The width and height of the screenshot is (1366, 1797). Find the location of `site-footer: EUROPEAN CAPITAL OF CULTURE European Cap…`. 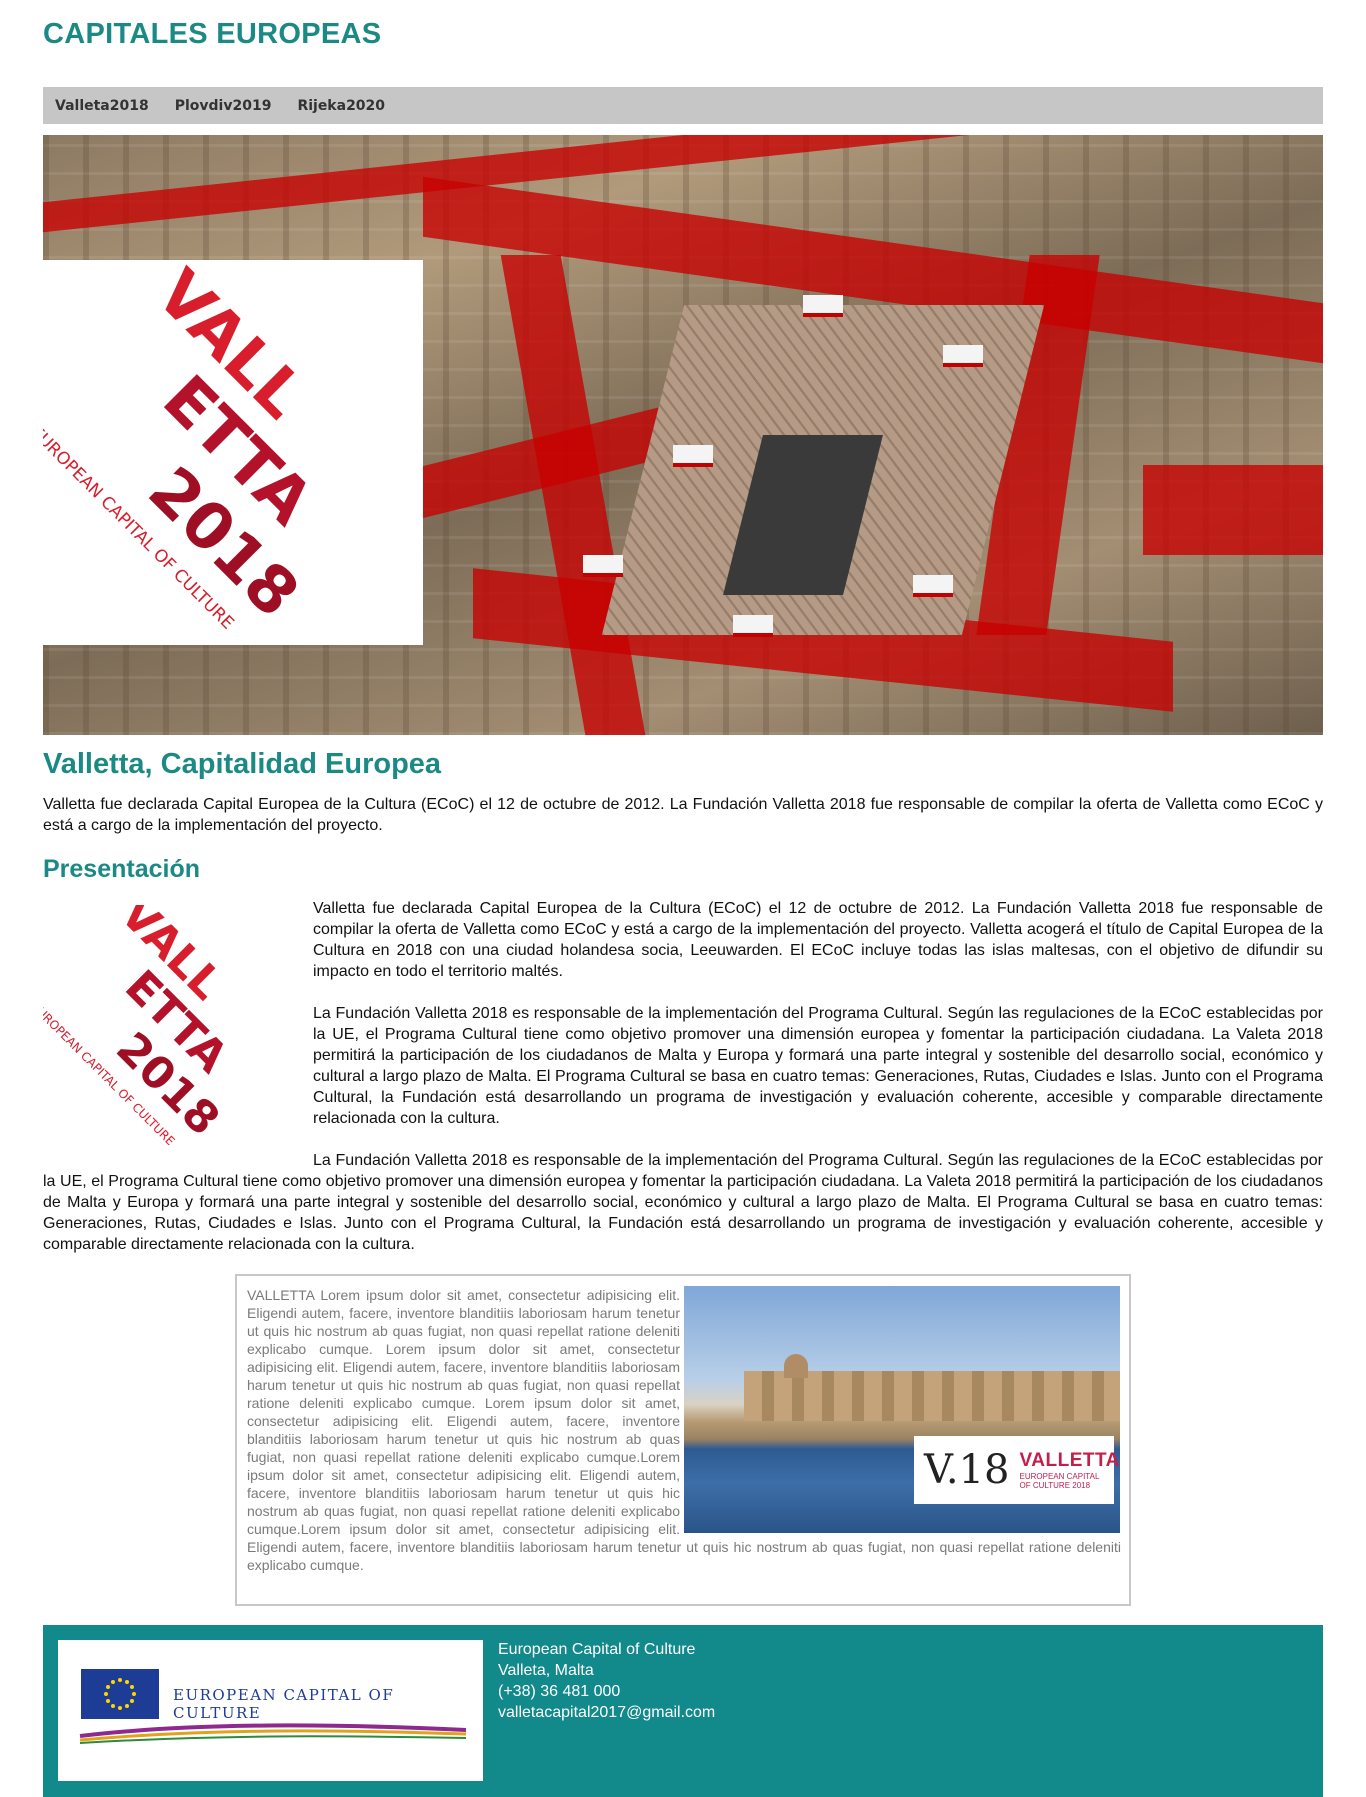

site-footer: EUROPEAN CAPITAL OF CULTURE European Cap… is located at coordinates (683, 1711).